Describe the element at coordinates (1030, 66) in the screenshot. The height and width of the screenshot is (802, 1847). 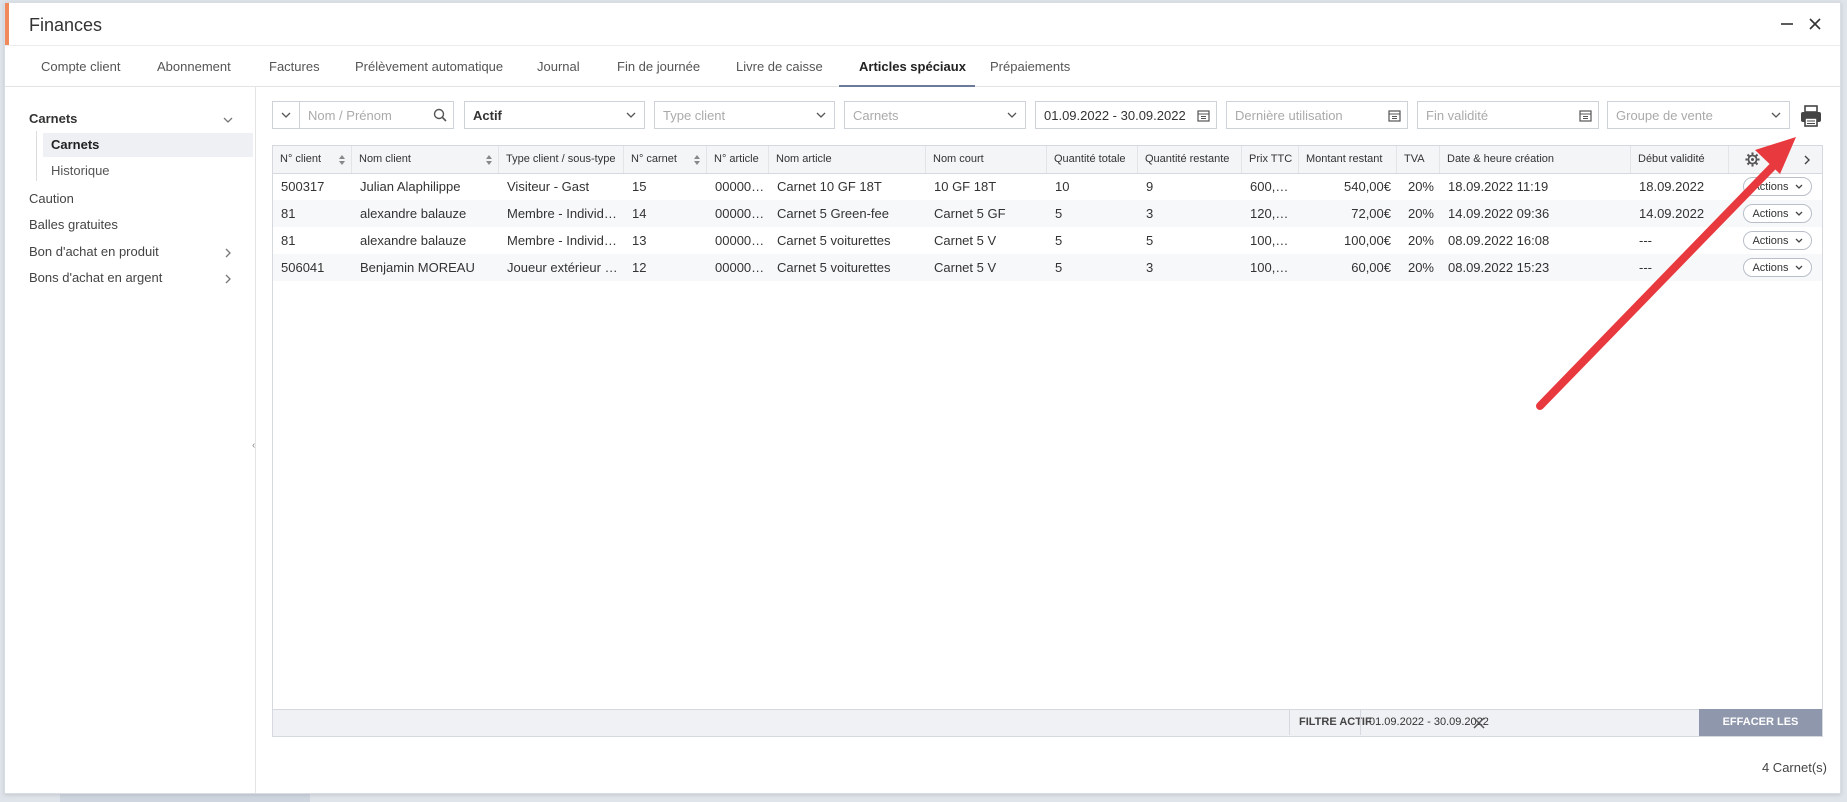
I see `tab-prepaiements: Prépaiements` at that location.